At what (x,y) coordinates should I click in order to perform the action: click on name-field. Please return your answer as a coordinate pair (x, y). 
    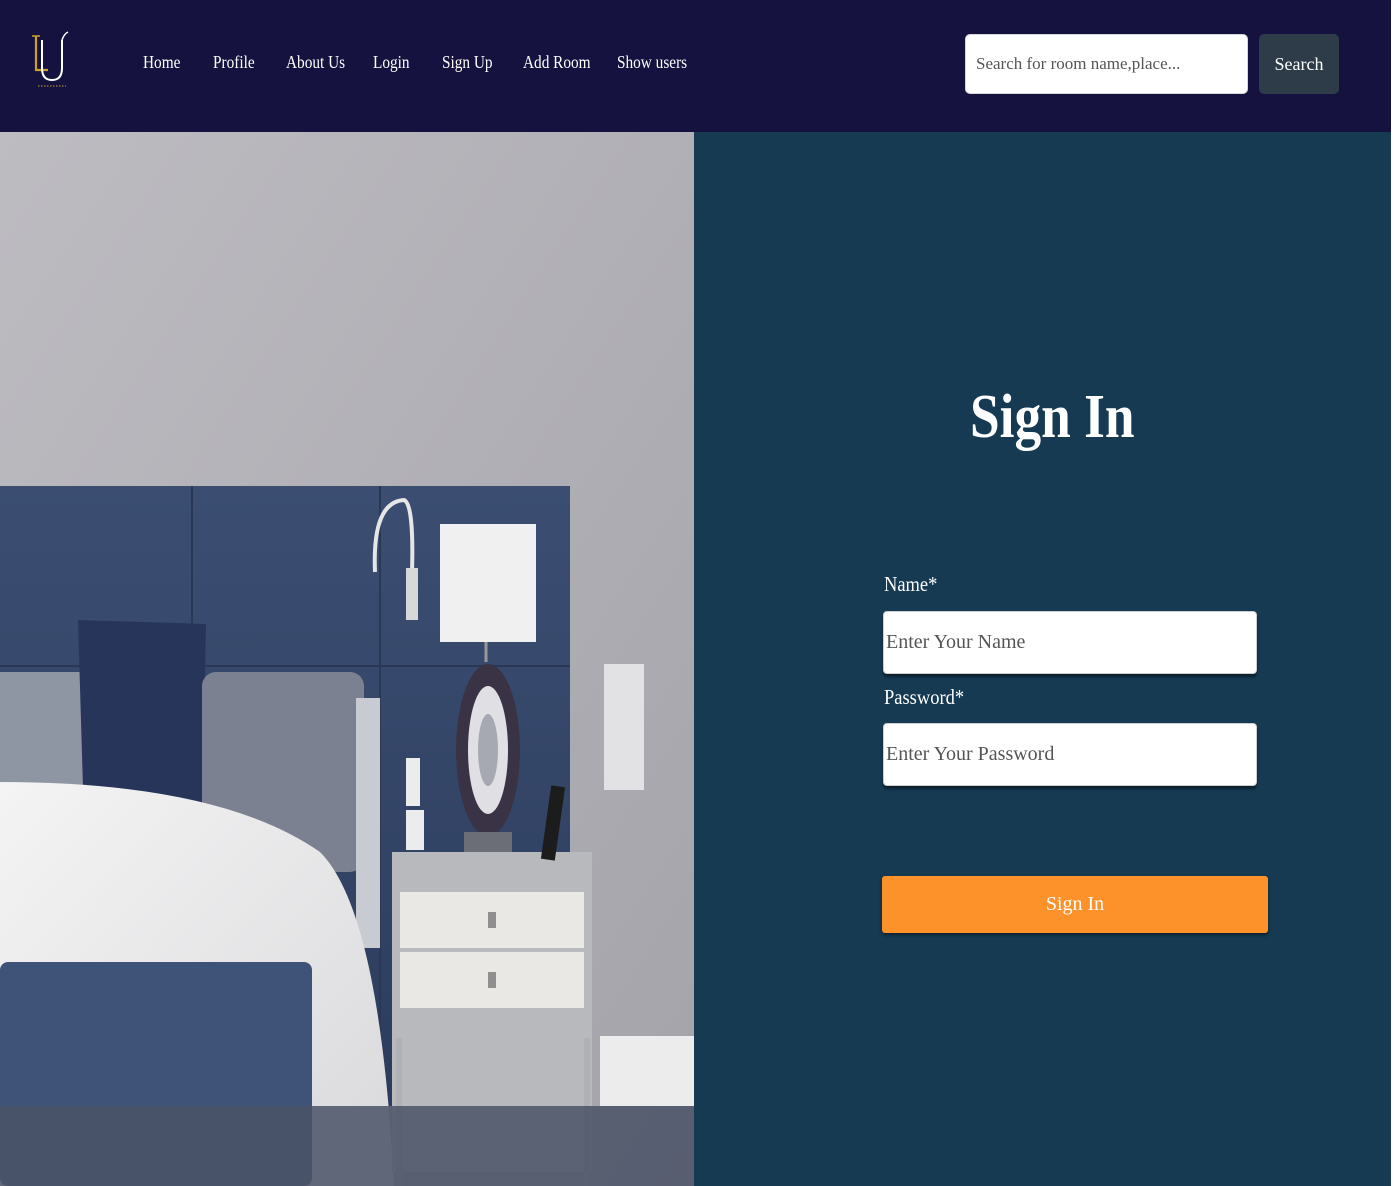
    Looking at the image, I should click on (1070, 642).